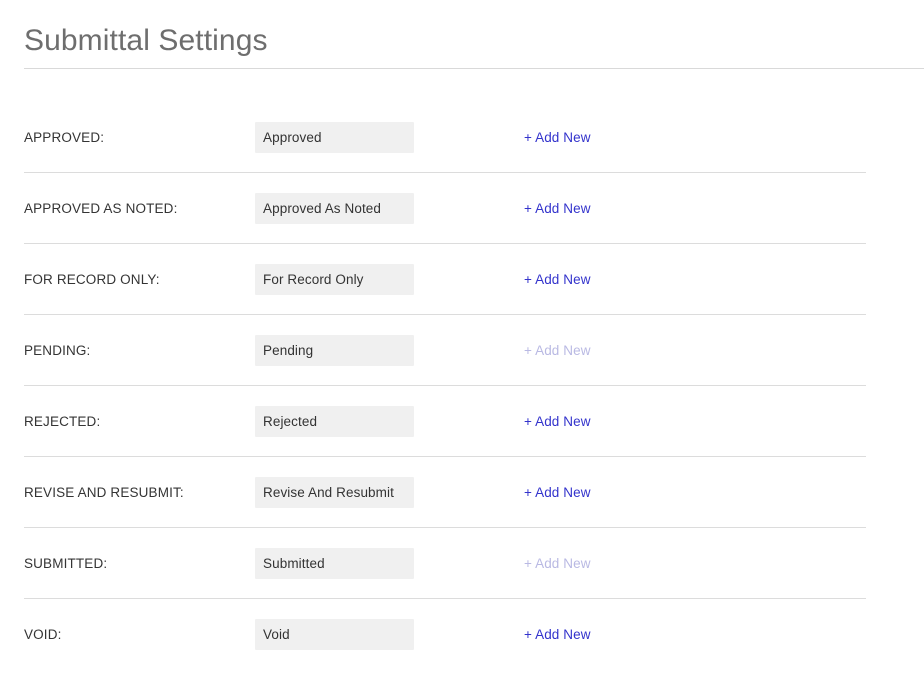 The image size is (924, 684). What do you see at coordinates (462, 350) in the screenshot?
I see `setting-row: PENDING: + Add New` at bounding box center [462, 350].